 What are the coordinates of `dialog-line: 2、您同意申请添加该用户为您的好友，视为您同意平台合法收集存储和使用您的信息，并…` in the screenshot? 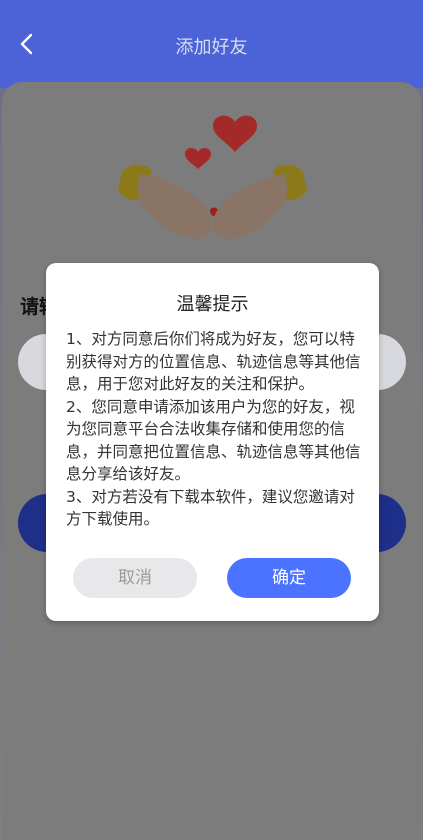 It's located at (213, 440).